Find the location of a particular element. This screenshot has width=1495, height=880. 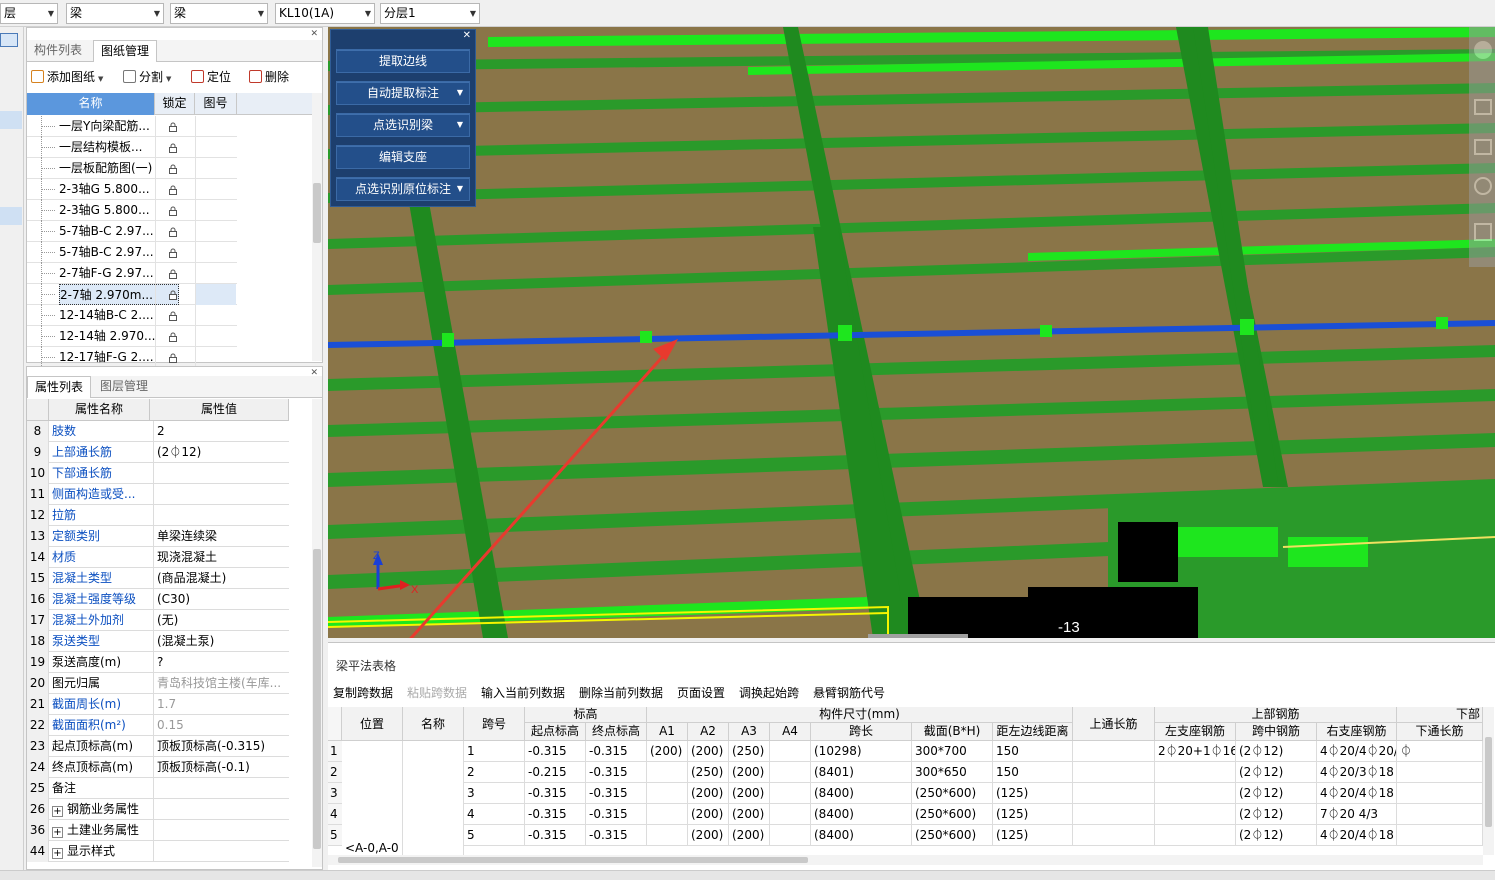

table-cell-len: (8401) is located at coordinates (861, 772).